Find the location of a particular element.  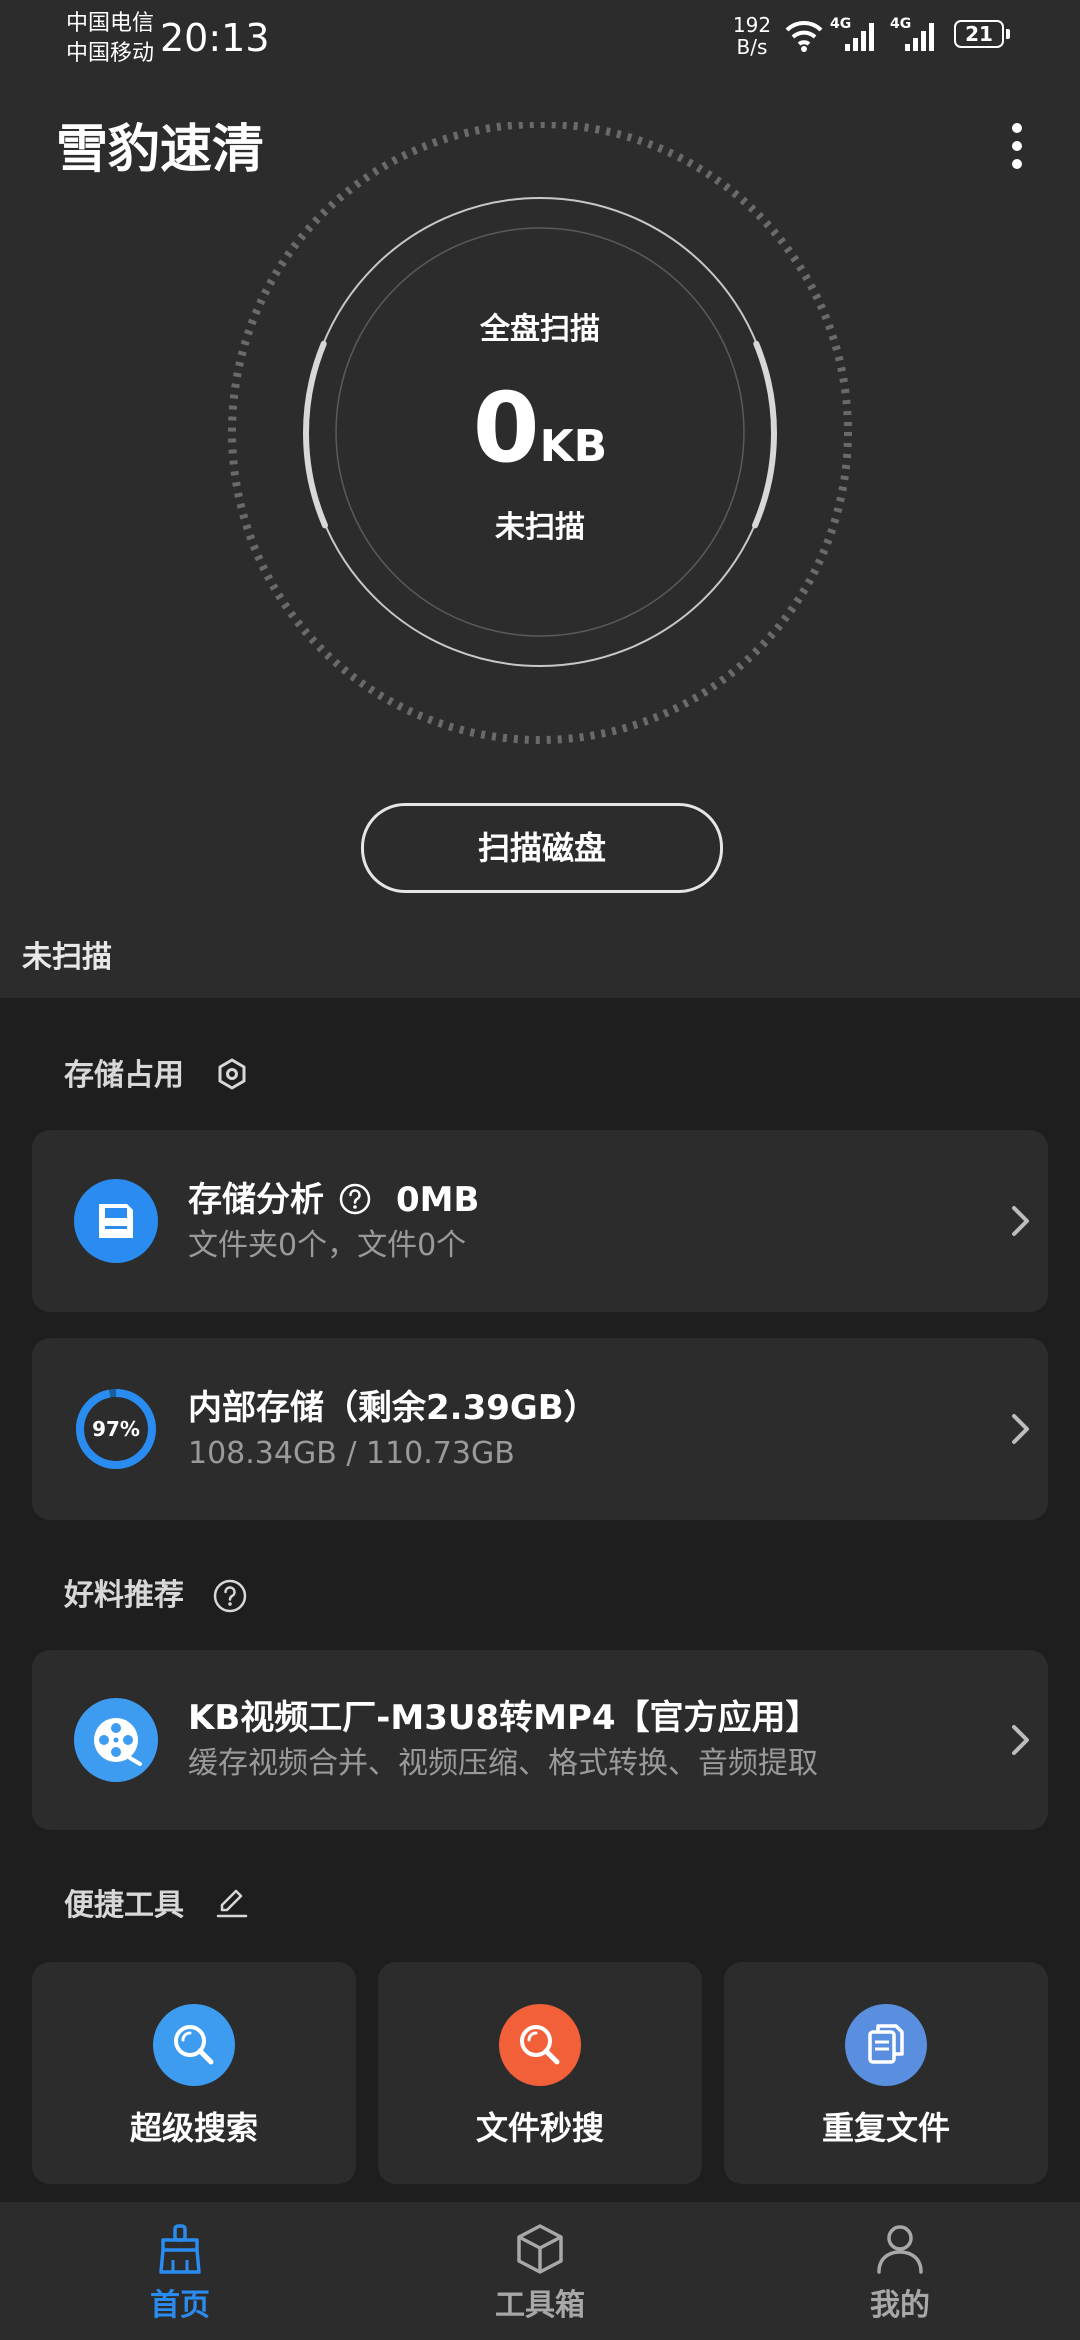

storage-analysis-title: 存储分析 is located at coordinates (256, 1200).